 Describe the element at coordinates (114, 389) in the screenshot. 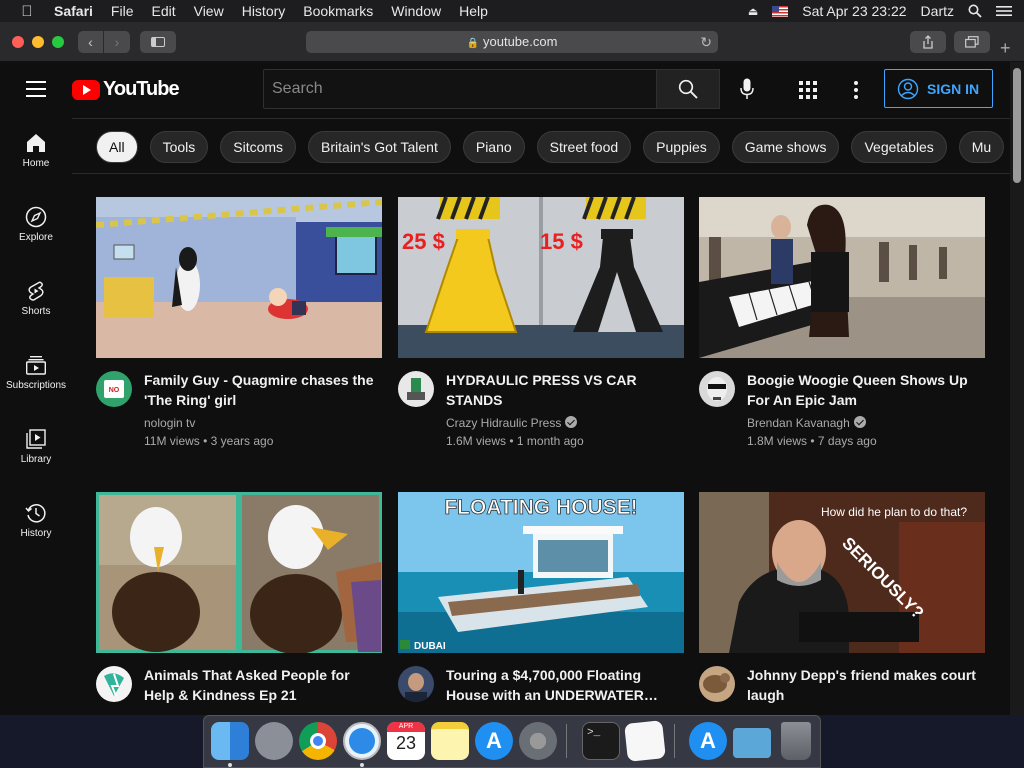

I see `channel-avatar: NO` at that location.